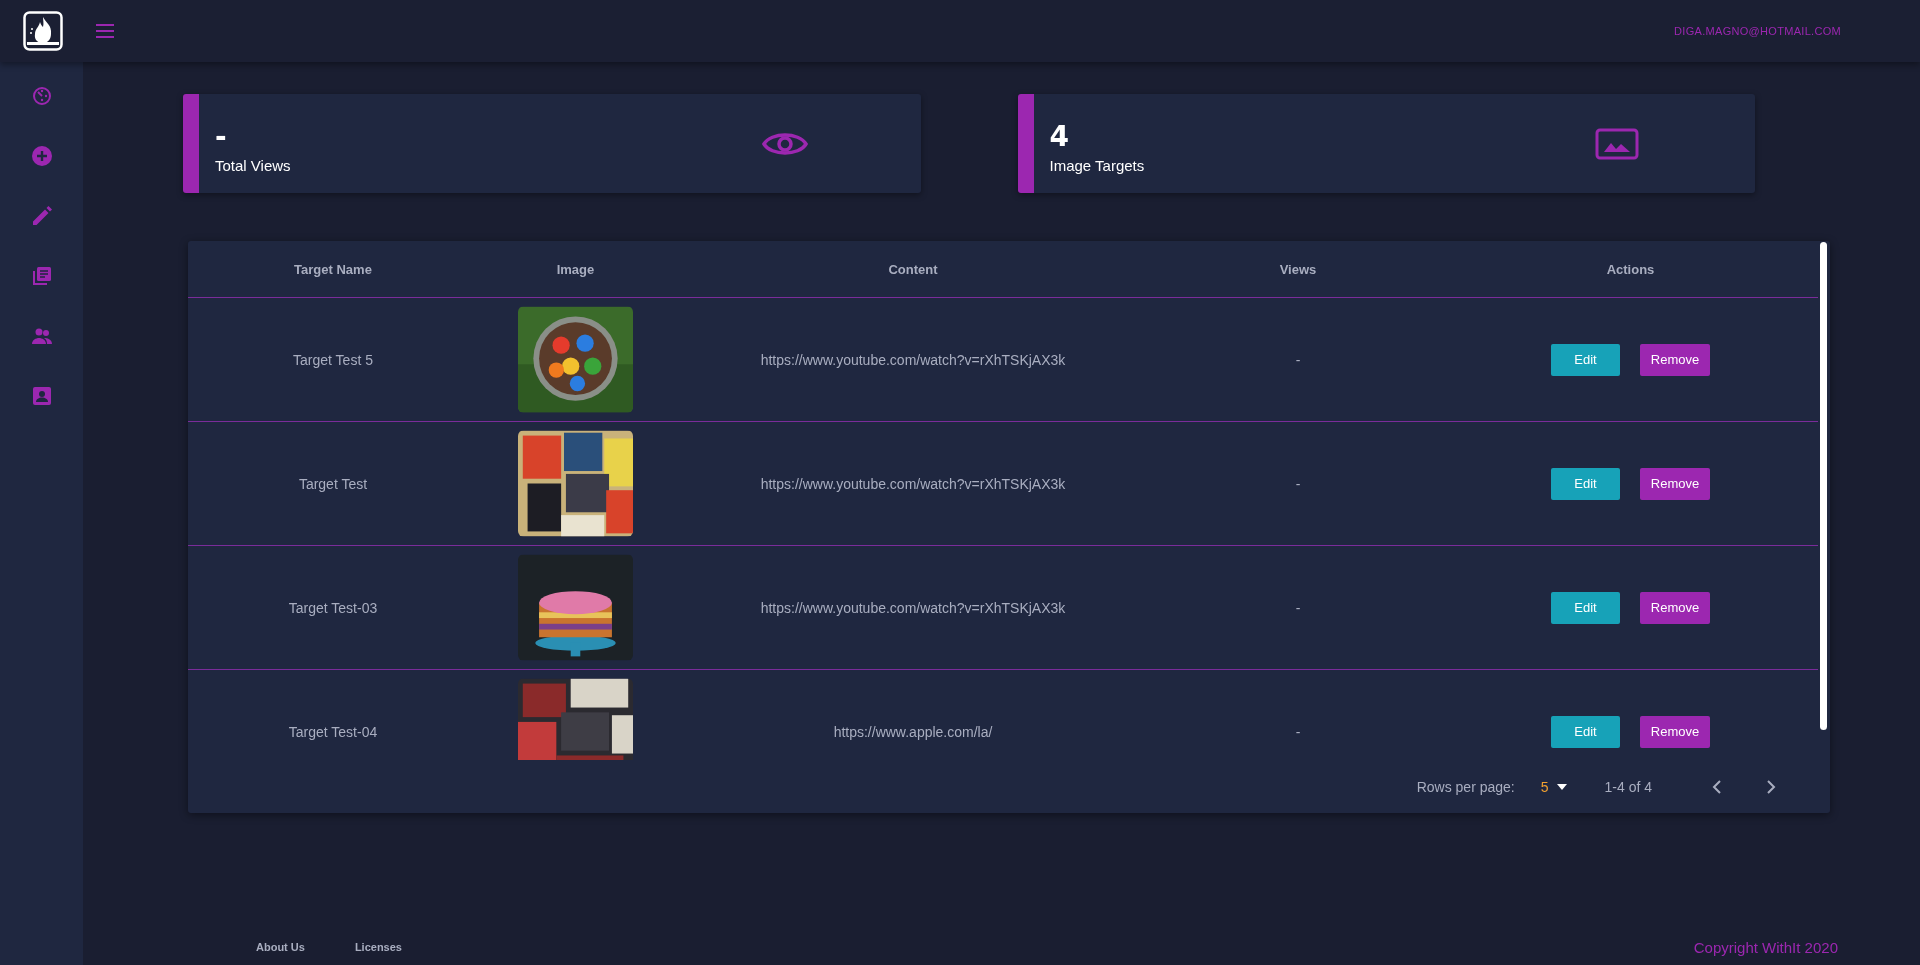 The image size is (1920, 965). What do you see at coordinates (1553, 786) in the screenshot?
I see `rows-per-page-select: 5` at bounding box center [1553, 786].